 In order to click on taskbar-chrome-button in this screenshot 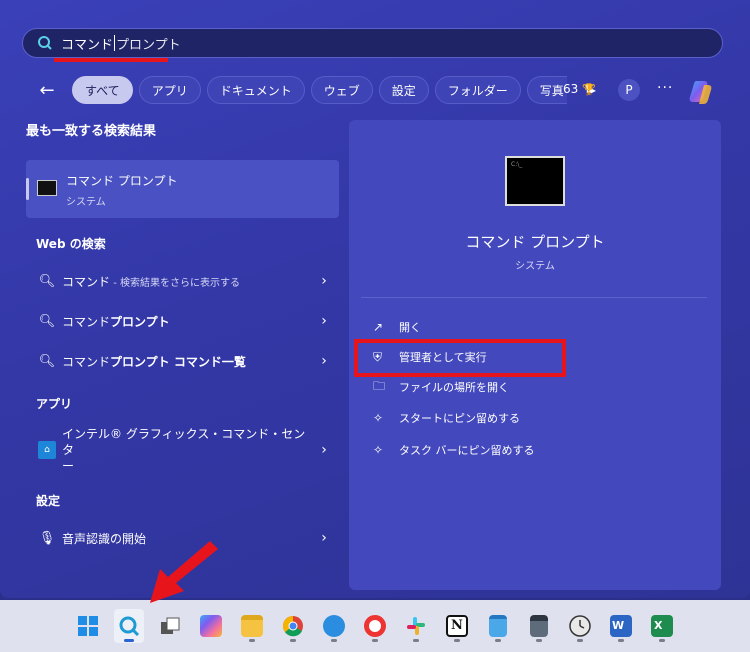, I will do `click(293, 626)`.